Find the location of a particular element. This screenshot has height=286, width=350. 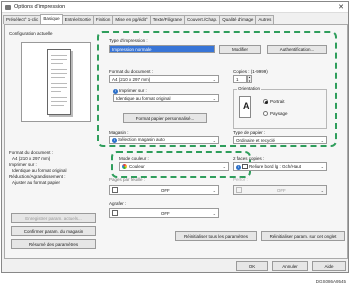

tab-watermark: Texte/Filigrane is located at coordinates (167, 19).